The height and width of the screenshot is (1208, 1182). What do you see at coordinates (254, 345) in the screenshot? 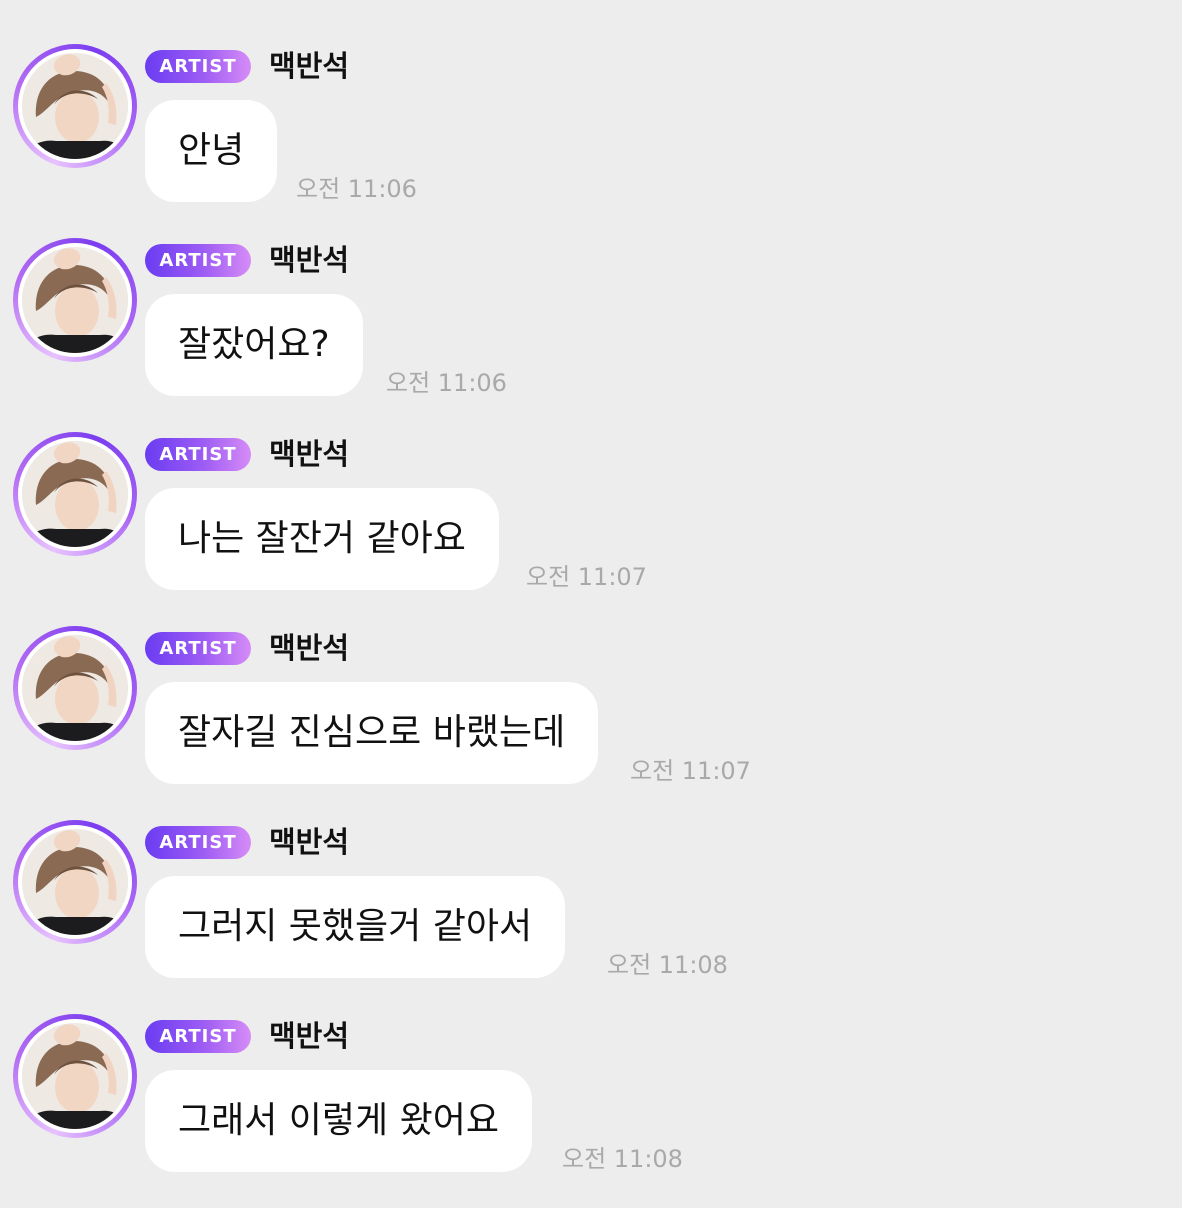
I see `message-bubble: 잘잤어요?` at bounding box center [254, 345].